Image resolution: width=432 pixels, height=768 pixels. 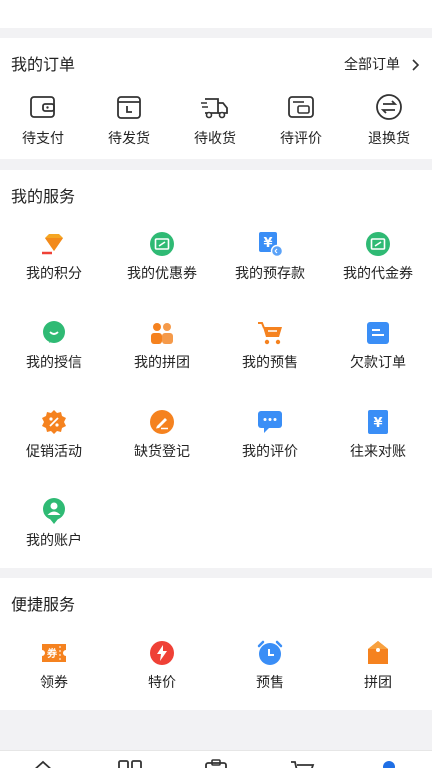 What do you see at coordinates (378, 274) in the screenshot?
I see `service-label: 我的代金券` at bounding box center [378, 274].